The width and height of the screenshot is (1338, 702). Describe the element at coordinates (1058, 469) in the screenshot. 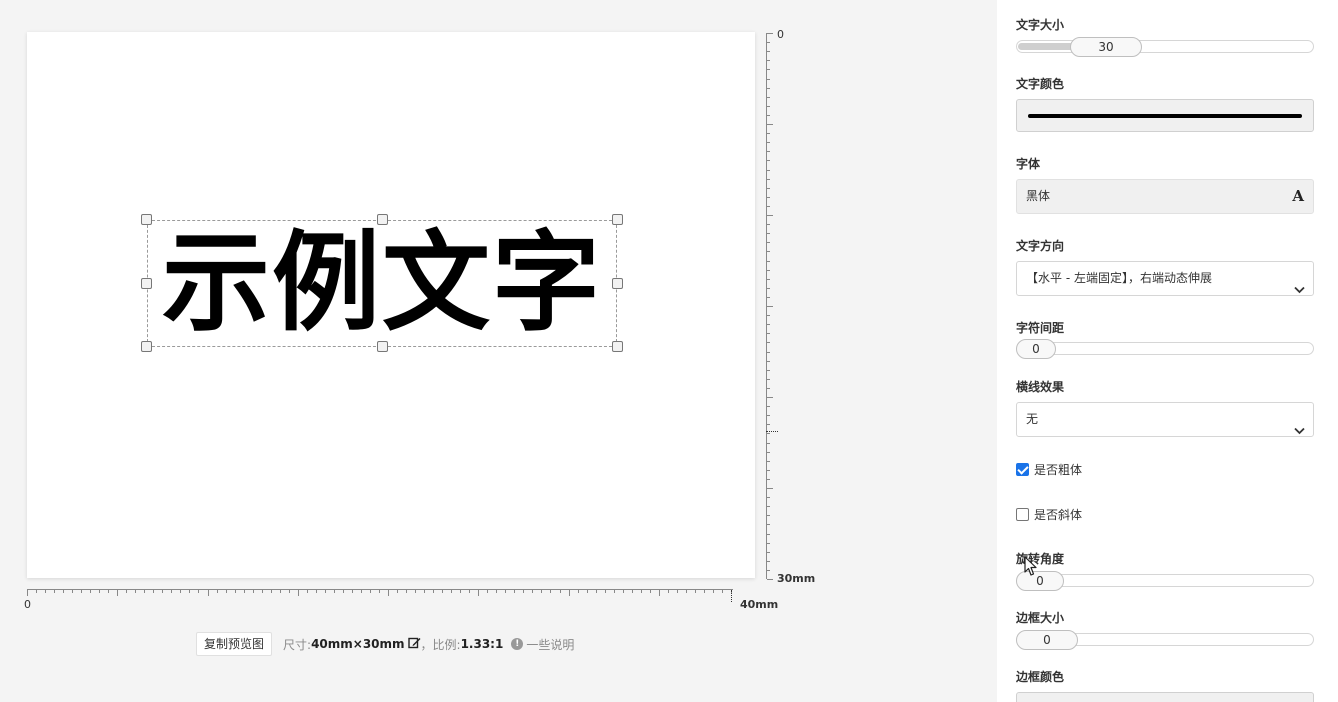

I see `bold-label: 是否粗体` at that location.